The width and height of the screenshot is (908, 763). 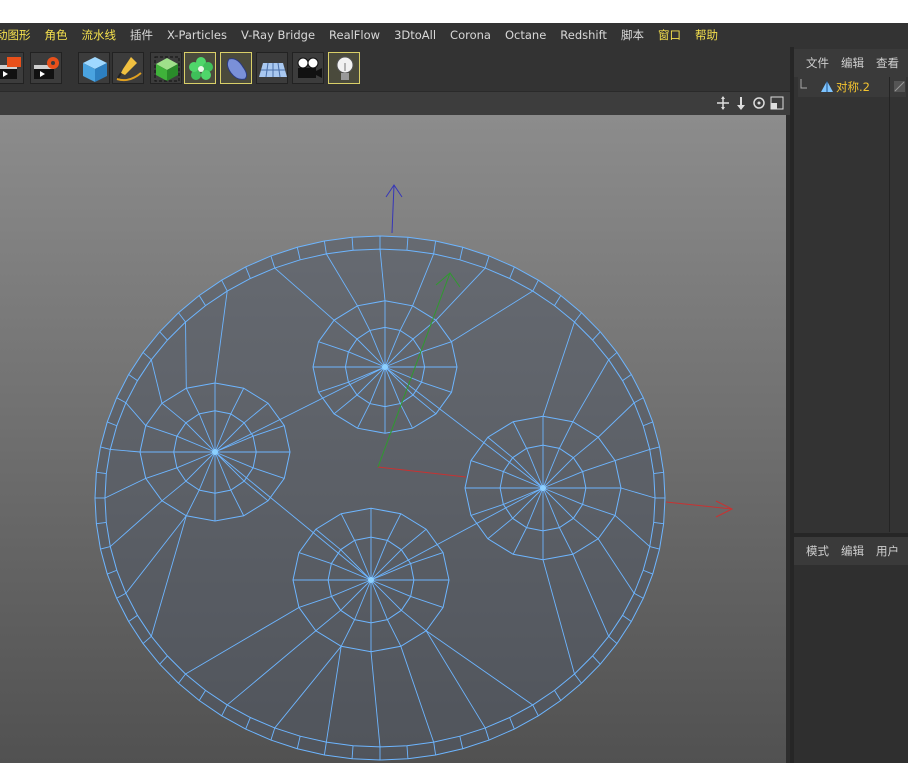 What do you see at coordinates (470, 35) in the screenshot?
I see `menu-item: Corona` at bounding box center [470, 35].